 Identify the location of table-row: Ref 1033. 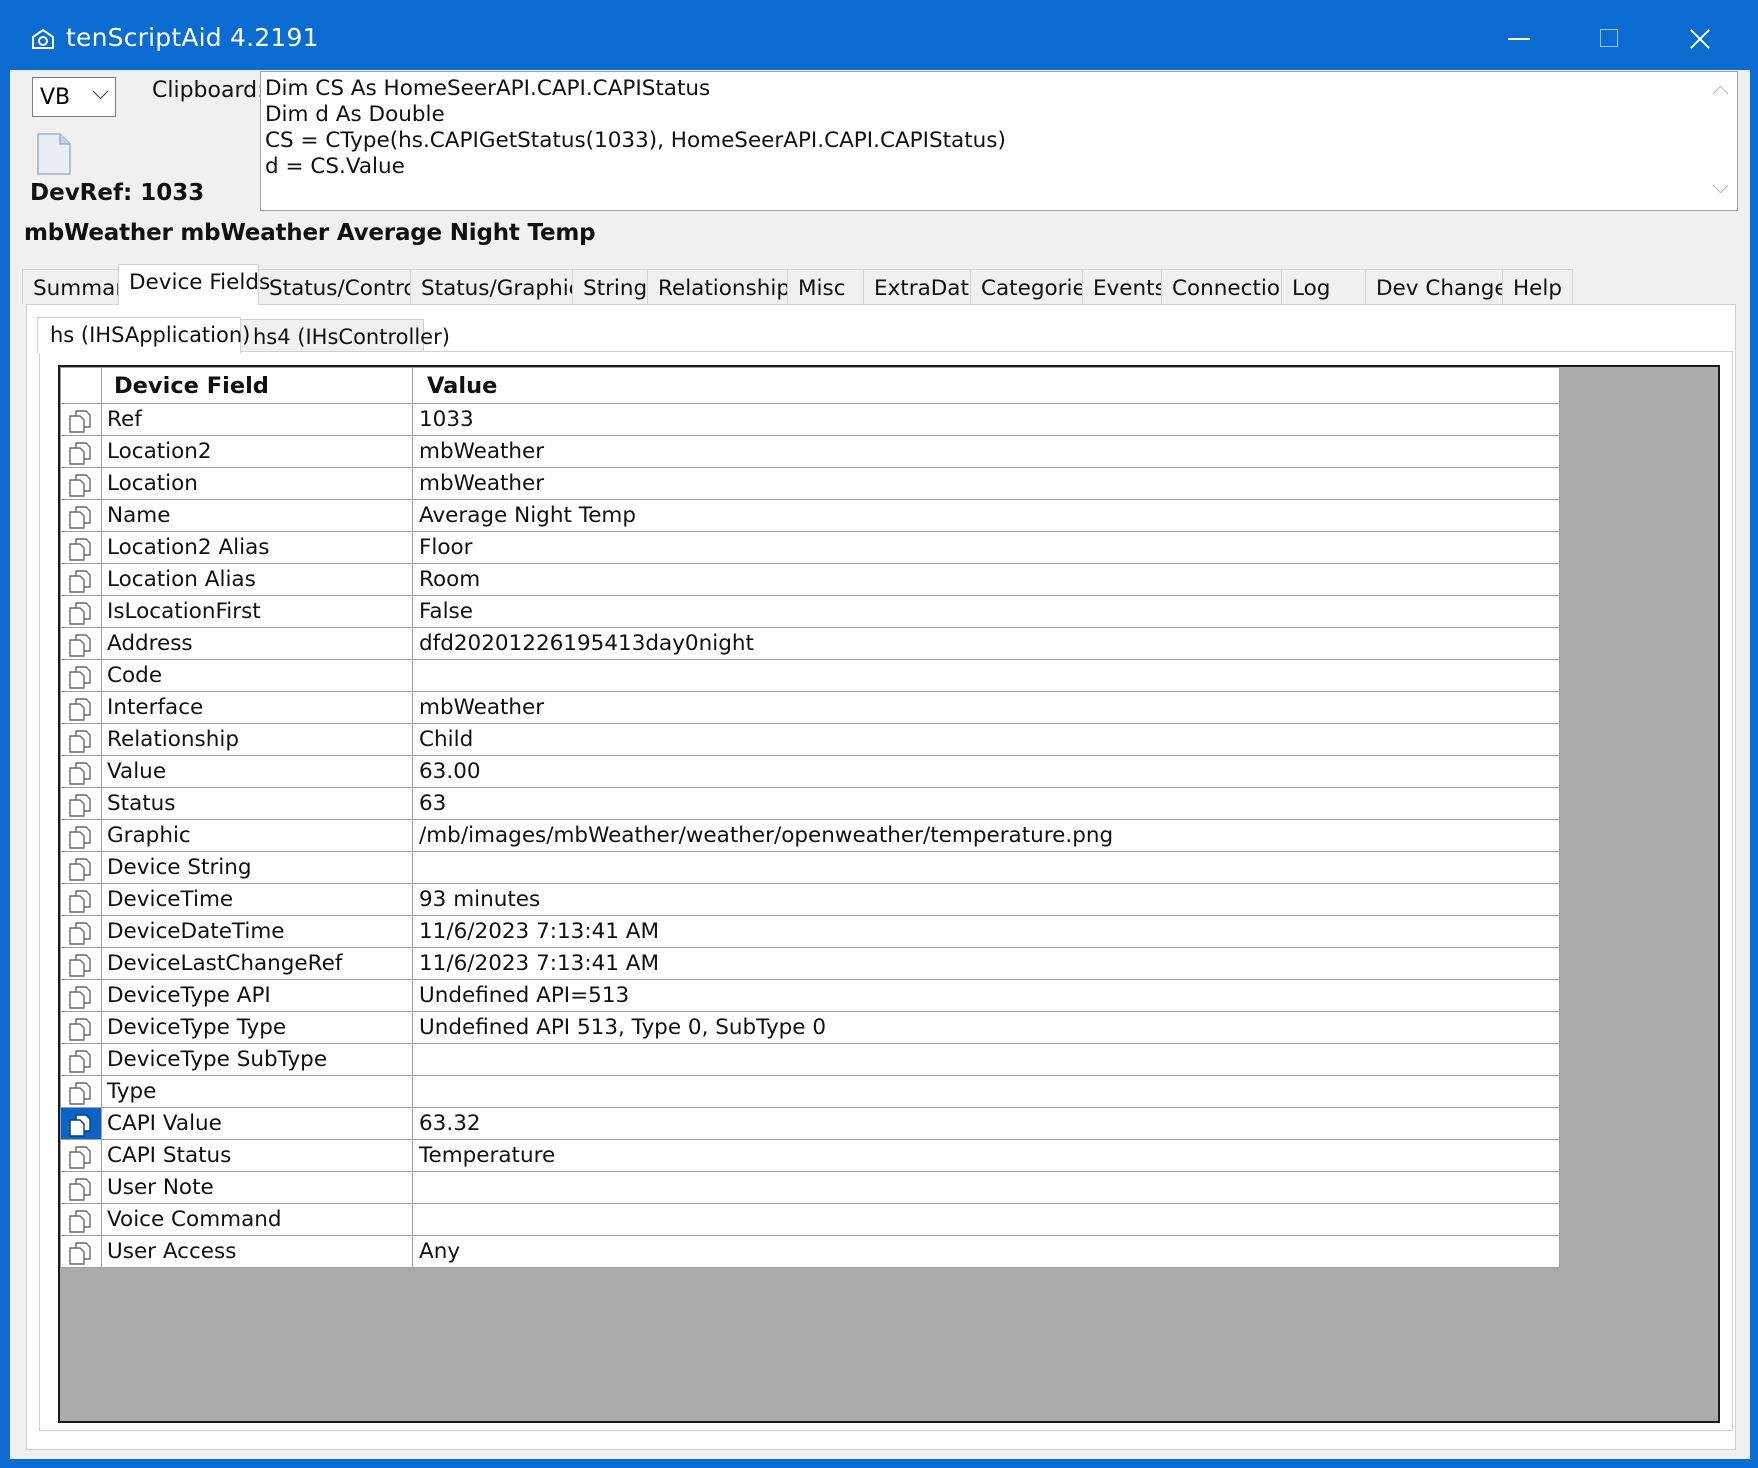
(810, 419).